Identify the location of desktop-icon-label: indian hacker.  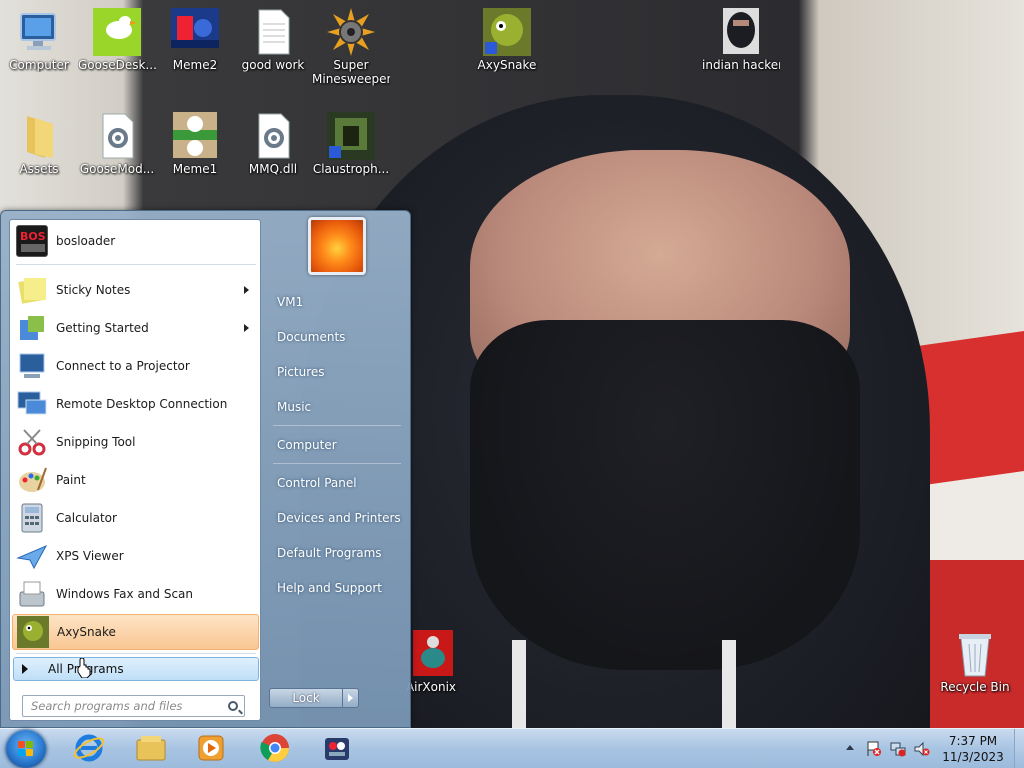
(741, 65).